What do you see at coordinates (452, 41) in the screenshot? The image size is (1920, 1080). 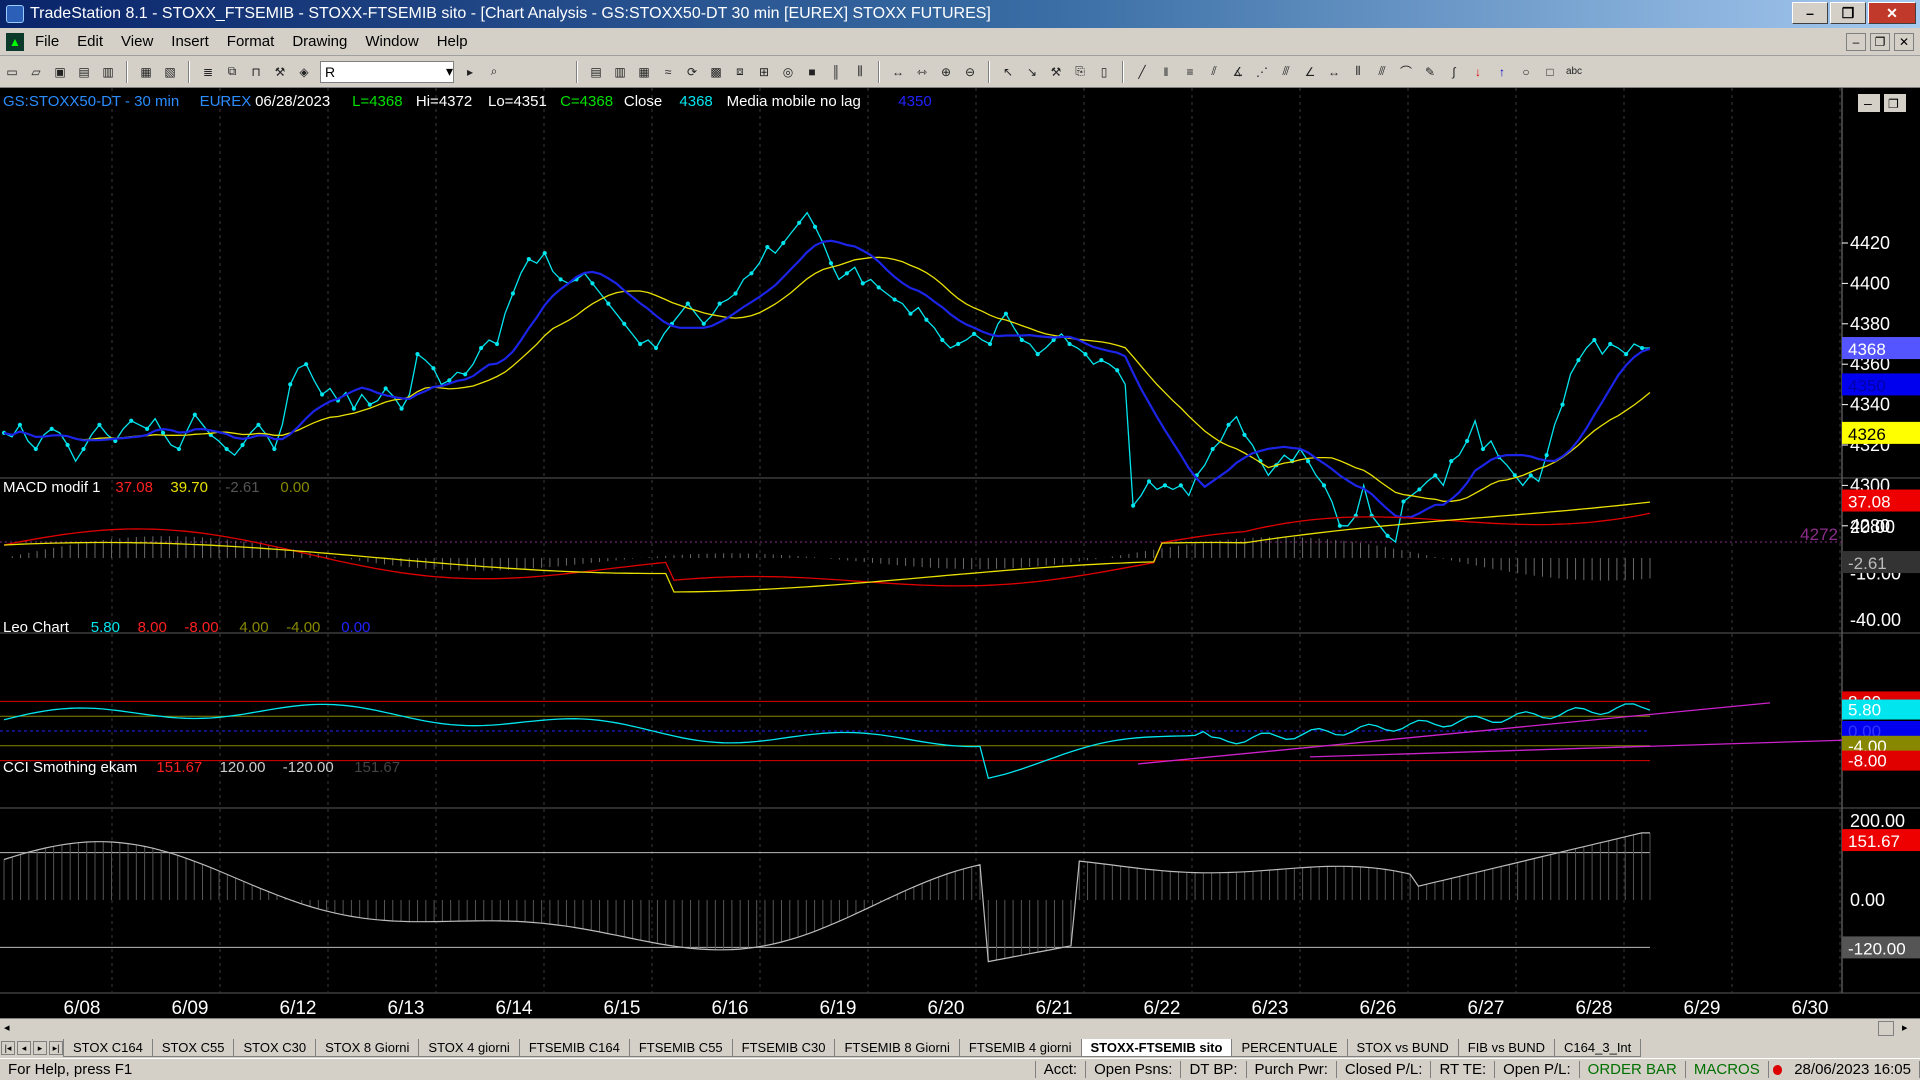 I see `menu-help: Help` at bounding box center [452, 41].